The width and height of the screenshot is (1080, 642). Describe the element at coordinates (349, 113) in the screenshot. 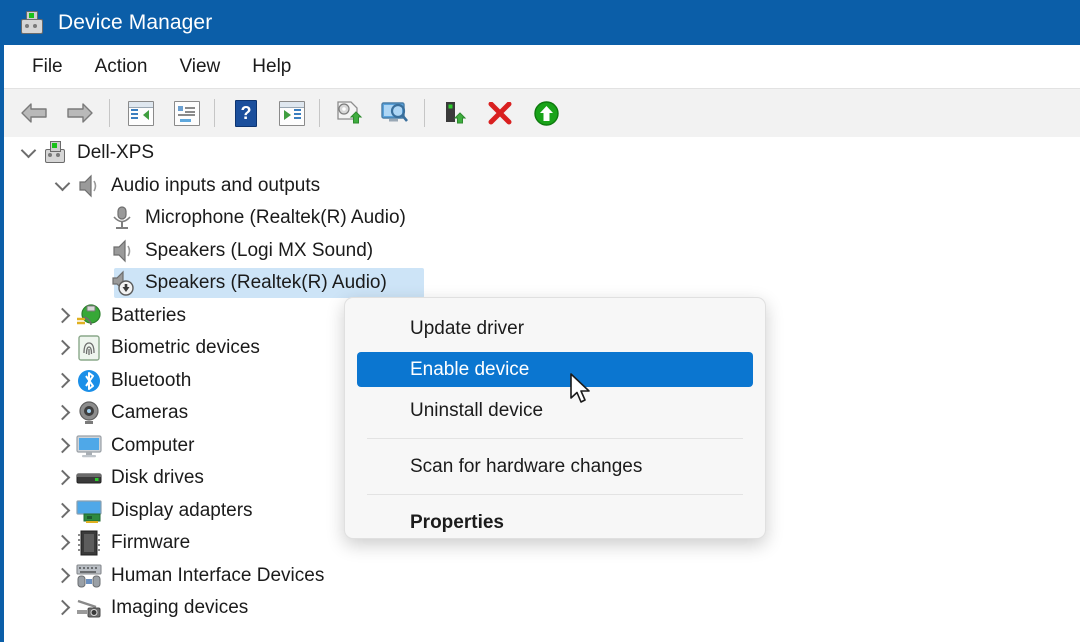

I see `update-driver-icon` at that location.